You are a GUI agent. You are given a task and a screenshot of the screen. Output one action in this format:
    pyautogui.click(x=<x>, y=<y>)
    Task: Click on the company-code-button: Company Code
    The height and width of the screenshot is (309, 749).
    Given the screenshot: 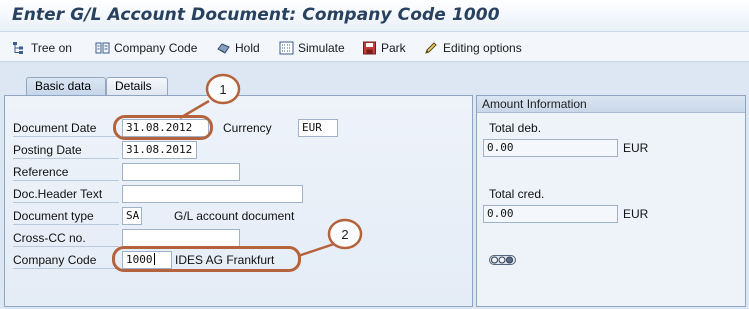 What is the action you would take?
    pyautogui.click(x=146, y=47)
    